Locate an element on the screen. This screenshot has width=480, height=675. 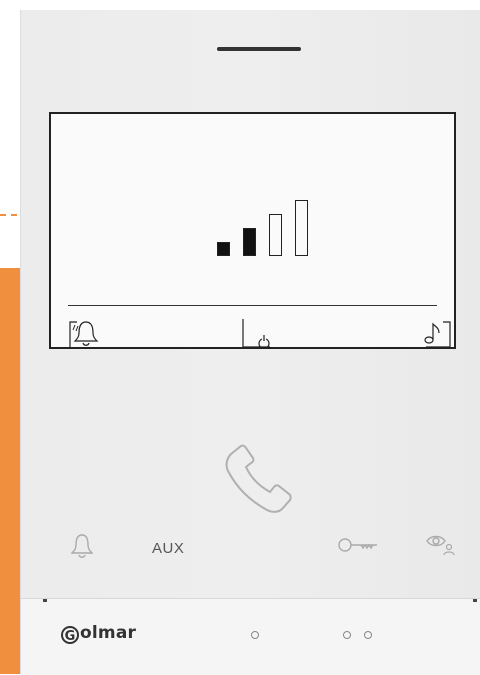
screen-divider is located at coordinates (252, 305).